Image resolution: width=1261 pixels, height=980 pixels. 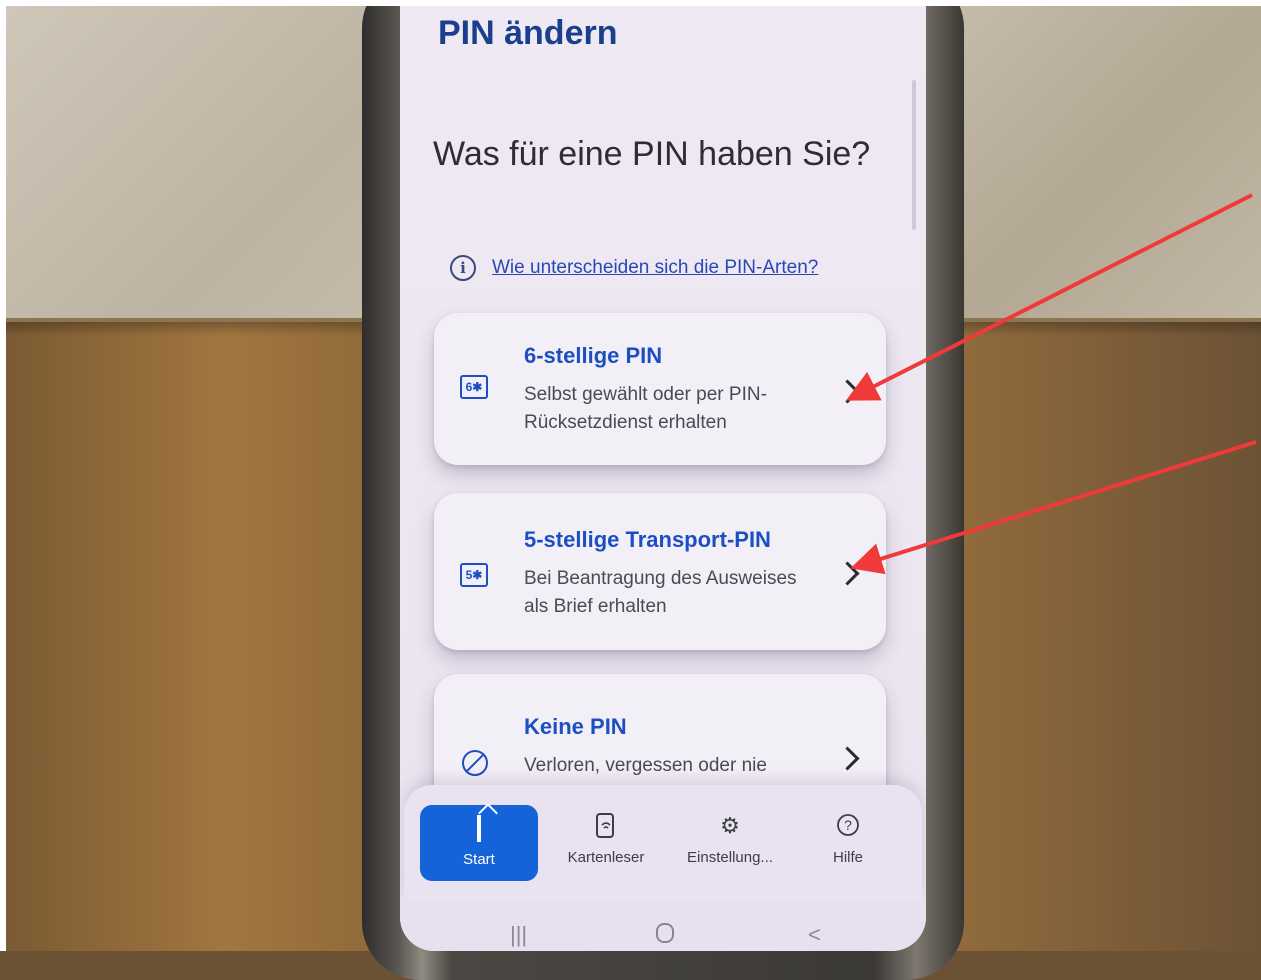 I want to click on nav-card-reader: Kartenleser, so click(x=606, y=843).